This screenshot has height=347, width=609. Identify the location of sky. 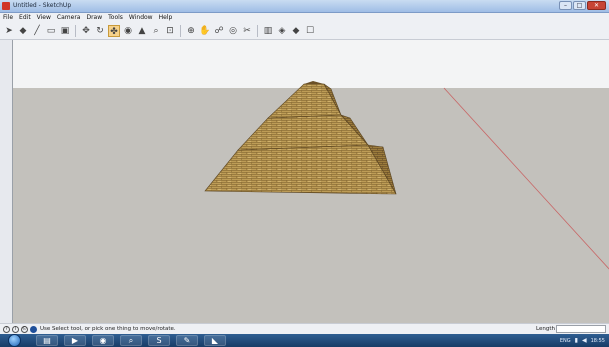
(311, 64).